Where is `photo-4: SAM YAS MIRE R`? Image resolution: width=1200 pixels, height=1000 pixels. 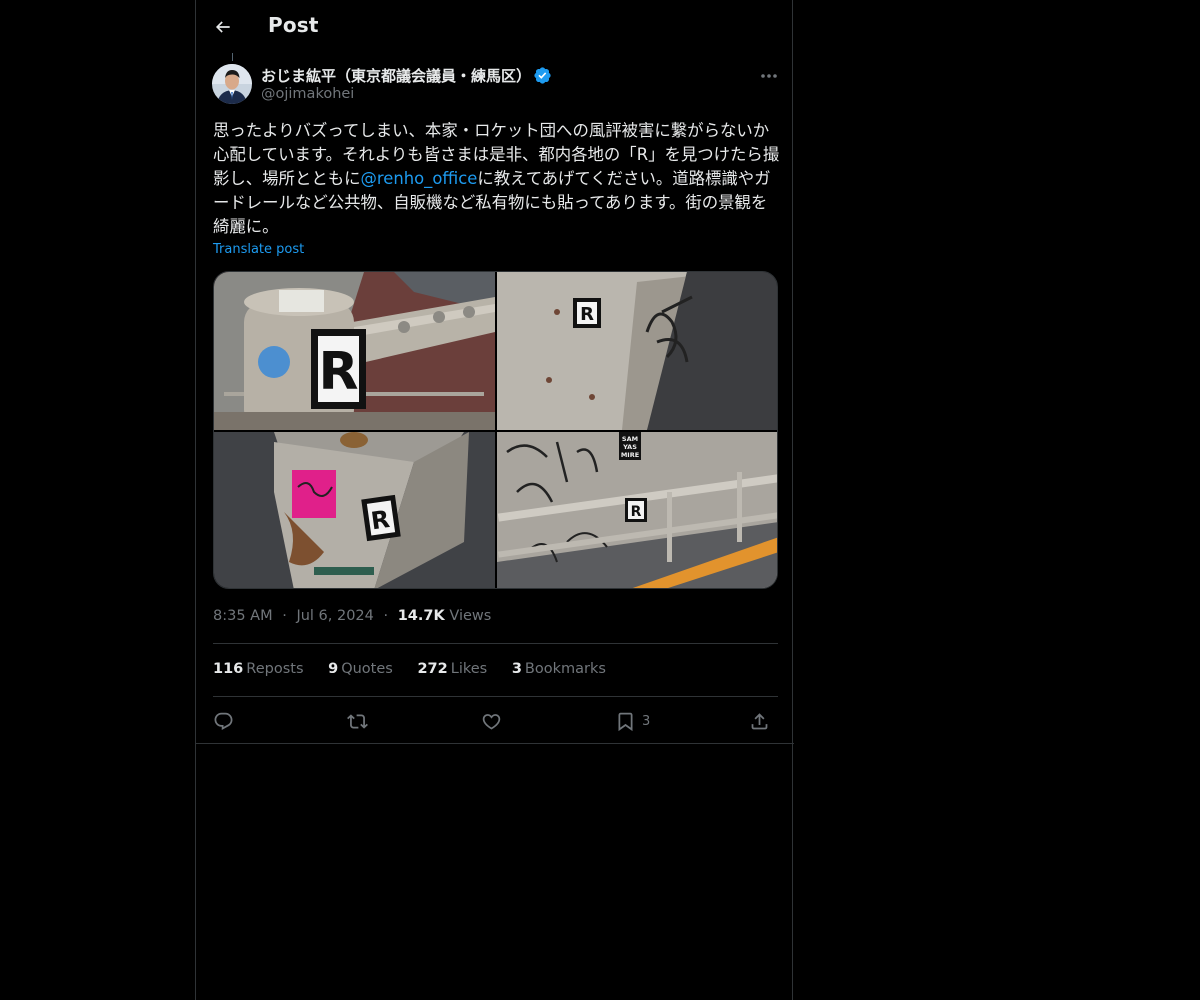
photo-4: SAM YAS MIRE R is located at coordinates (637, 510).